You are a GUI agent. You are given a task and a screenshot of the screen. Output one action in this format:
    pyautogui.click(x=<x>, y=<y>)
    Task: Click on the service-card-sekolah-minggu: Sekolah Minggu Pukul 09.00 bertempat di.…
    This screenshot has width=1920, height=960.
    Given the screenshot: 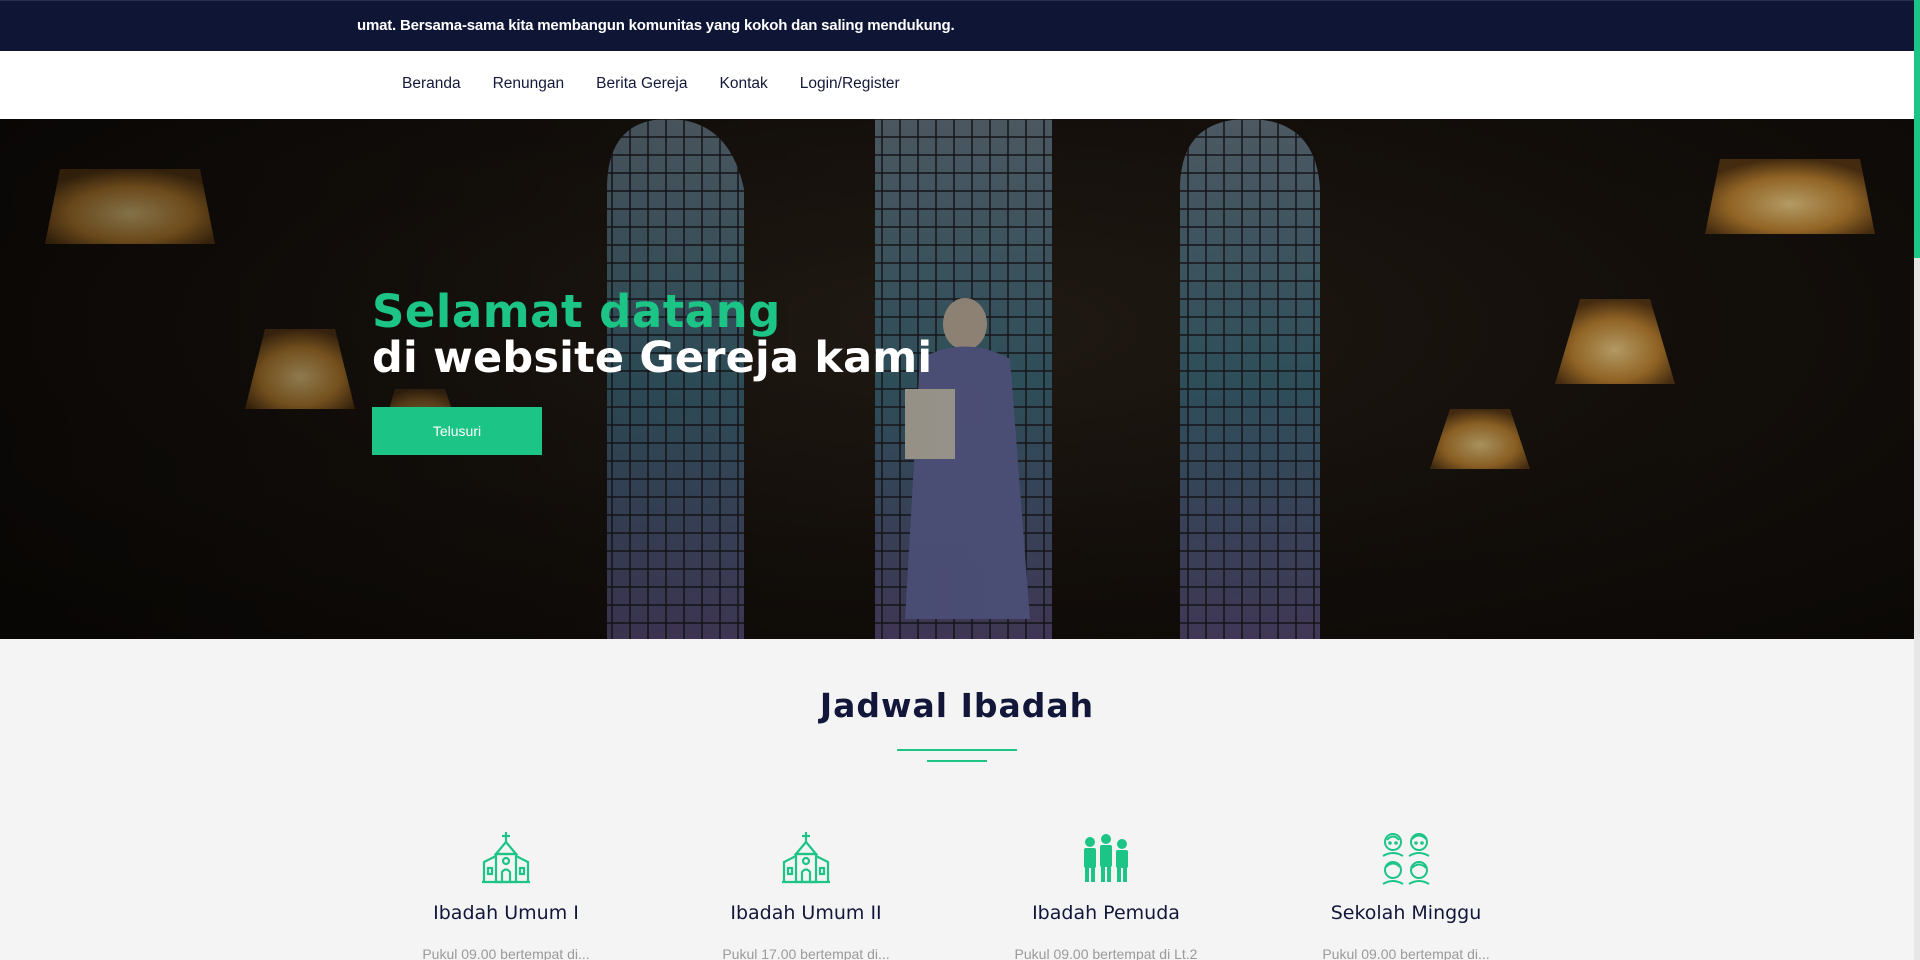 What is the action you would take?
    pyautogui.click(x=1406, y=895)
    